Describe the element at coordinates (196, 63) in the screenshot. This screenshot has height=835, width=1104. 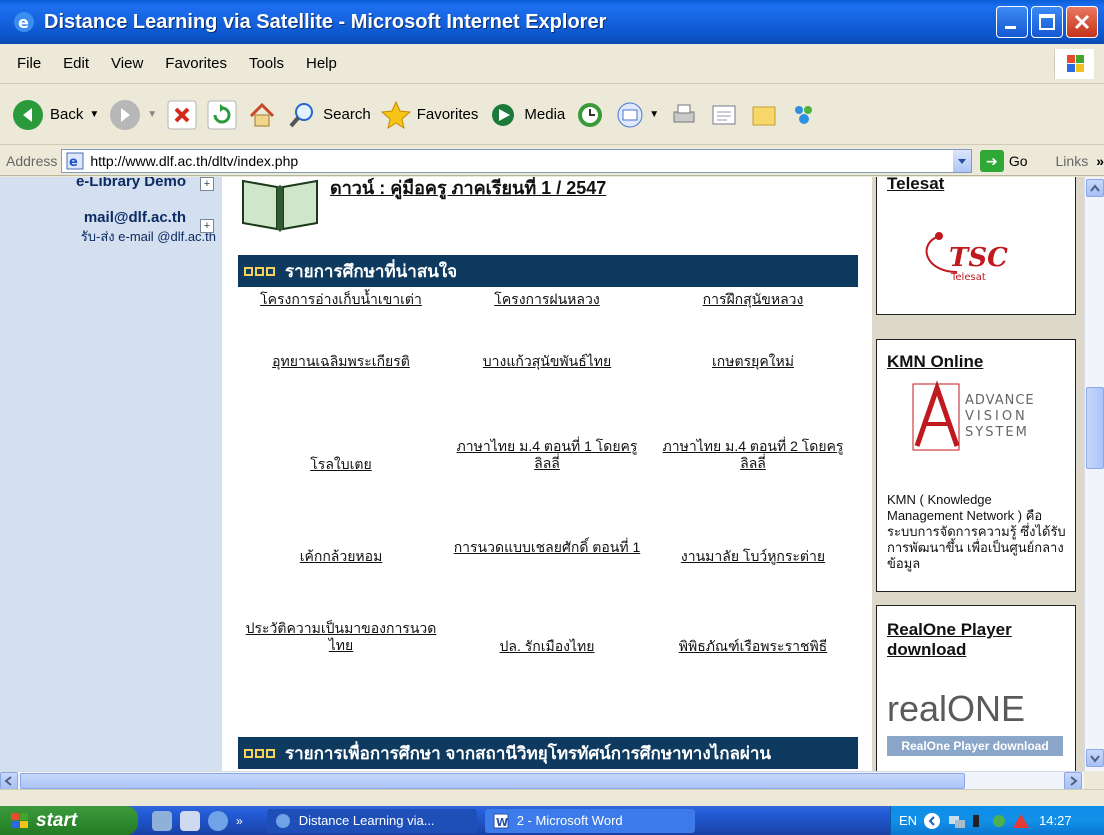
I see `menu-favorites: Favorites` at that location.